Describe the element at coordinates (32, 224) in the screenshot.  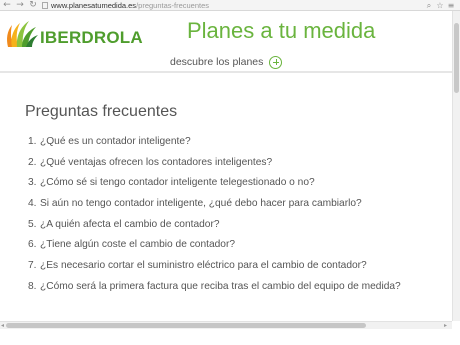
I see `faq-number: 5.` at that location.